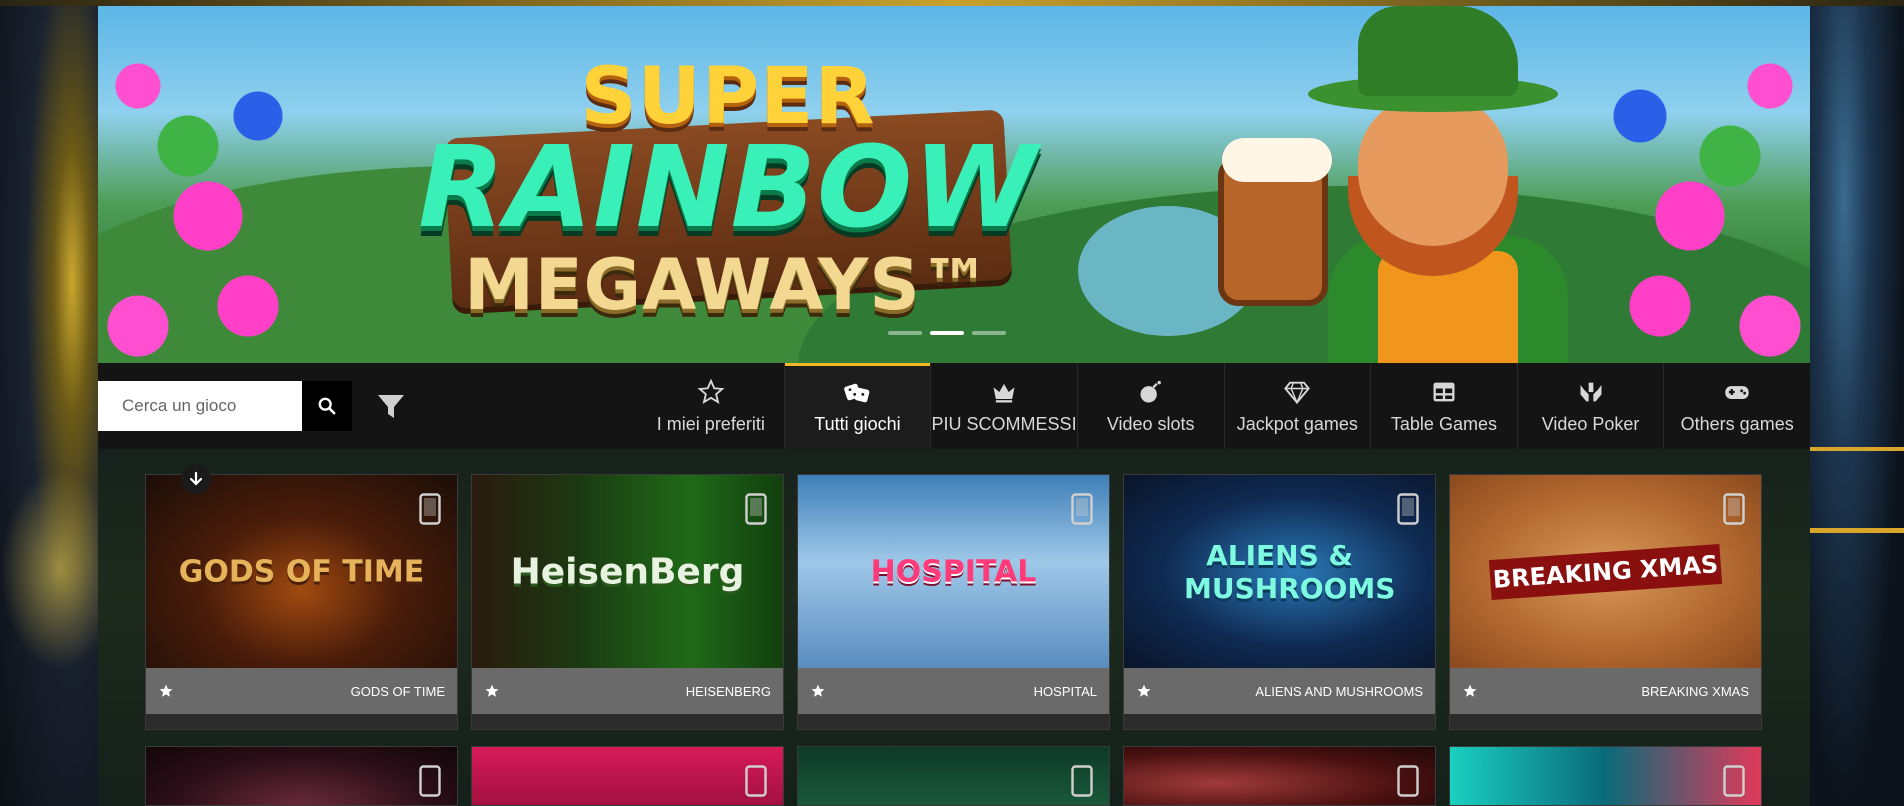 This screenshot has width=1904, height=806. I want to click on game-card: HOSPITAL HOSPITAL, so click(953, 602).